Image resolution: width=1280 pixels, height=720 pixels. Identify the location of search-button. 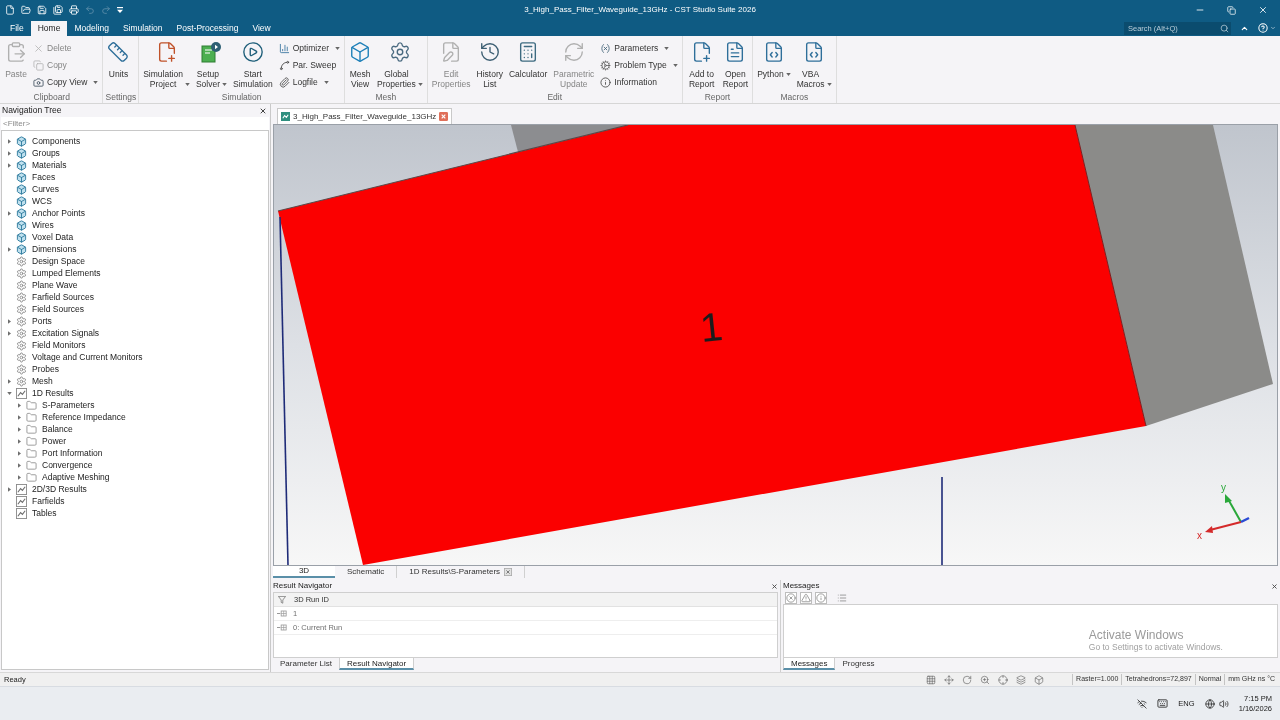
(1224, 28).